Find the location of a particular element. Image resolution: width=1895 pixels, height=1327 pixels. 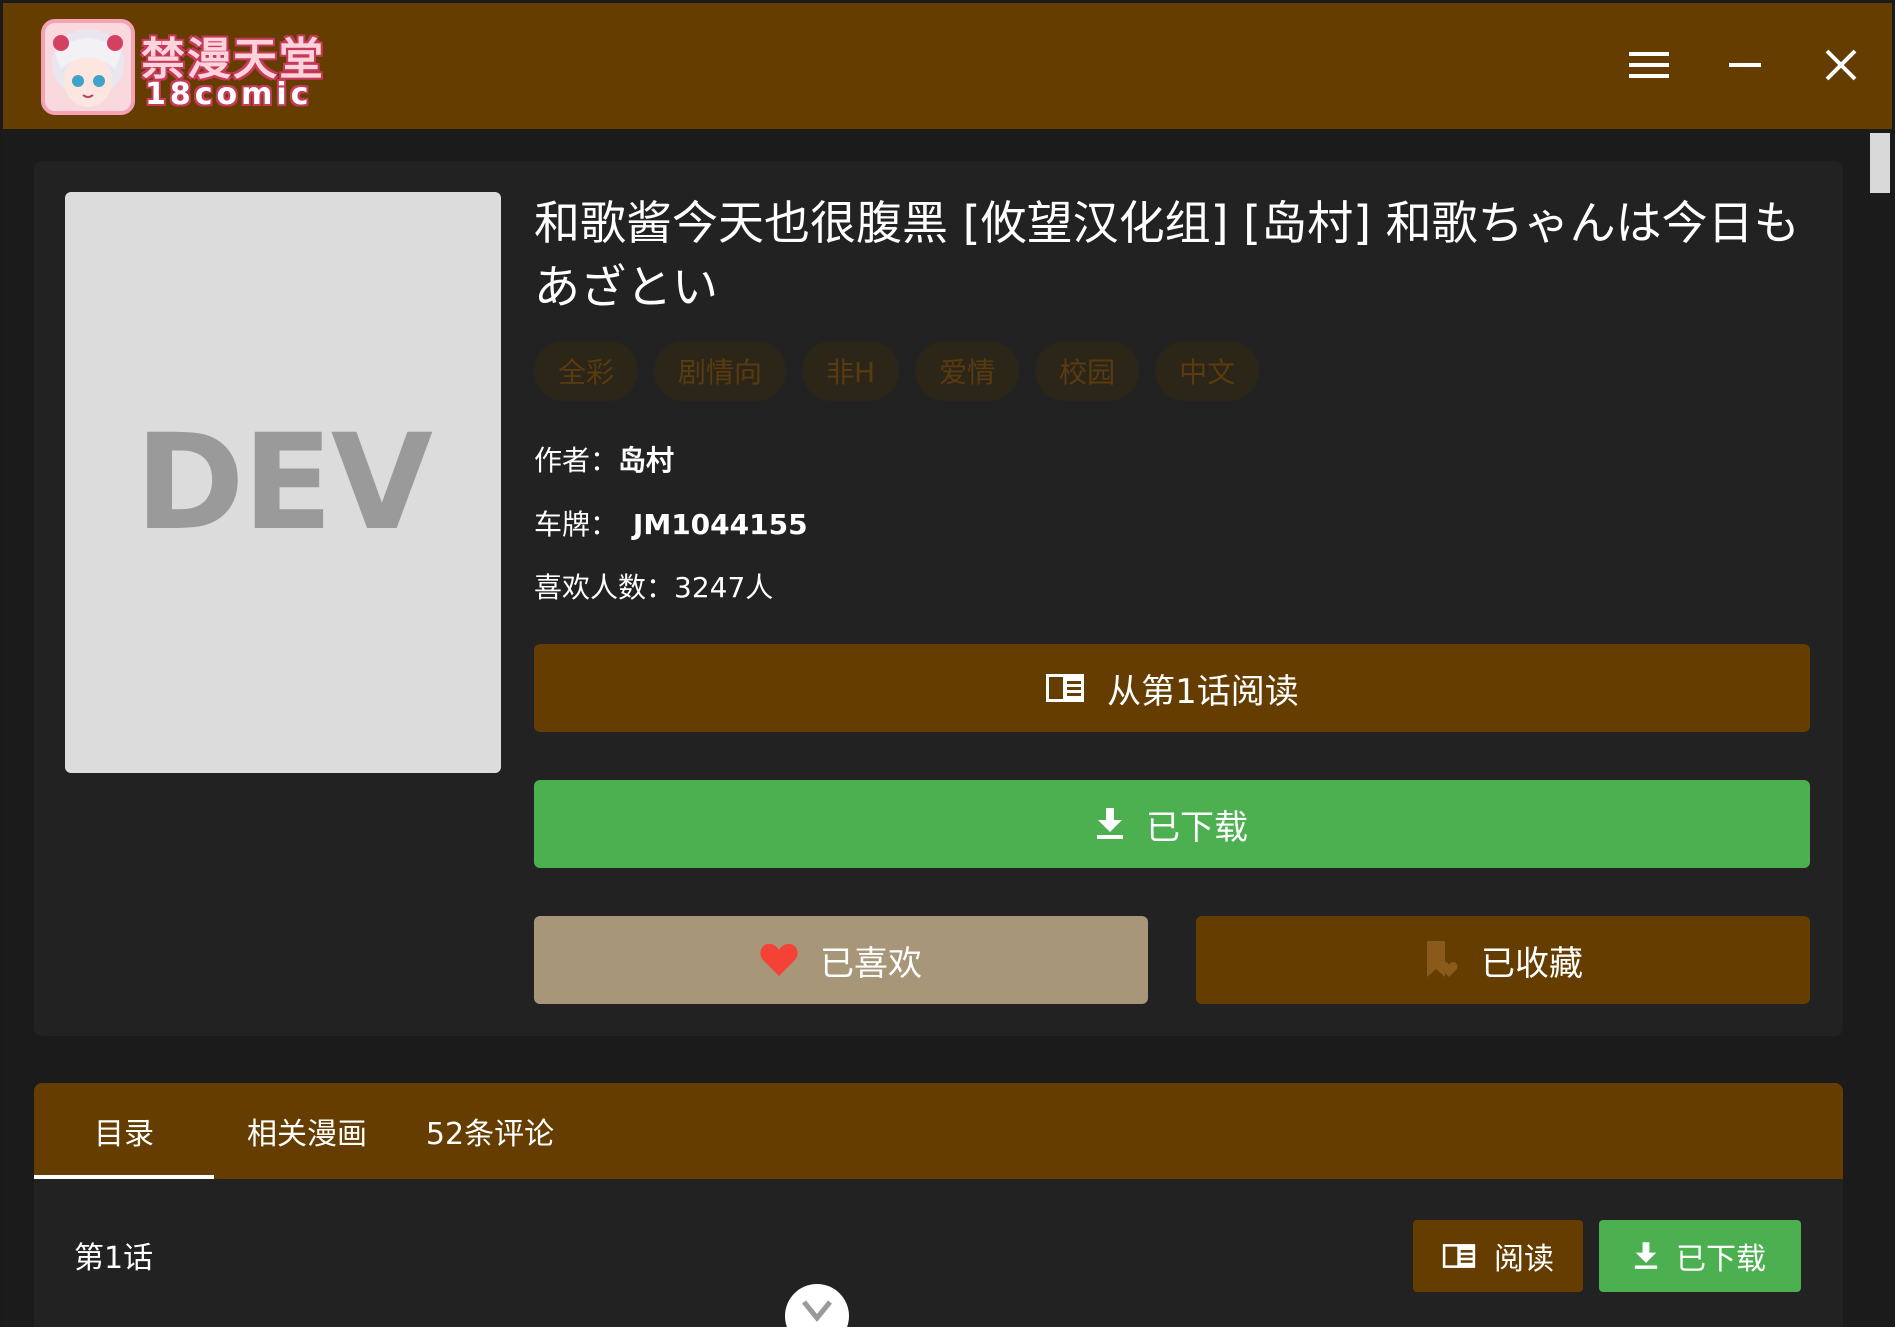

tag-list: 全彩 剧情向 非H 爱情 校园 中文 is located at coordinates (897, 371).